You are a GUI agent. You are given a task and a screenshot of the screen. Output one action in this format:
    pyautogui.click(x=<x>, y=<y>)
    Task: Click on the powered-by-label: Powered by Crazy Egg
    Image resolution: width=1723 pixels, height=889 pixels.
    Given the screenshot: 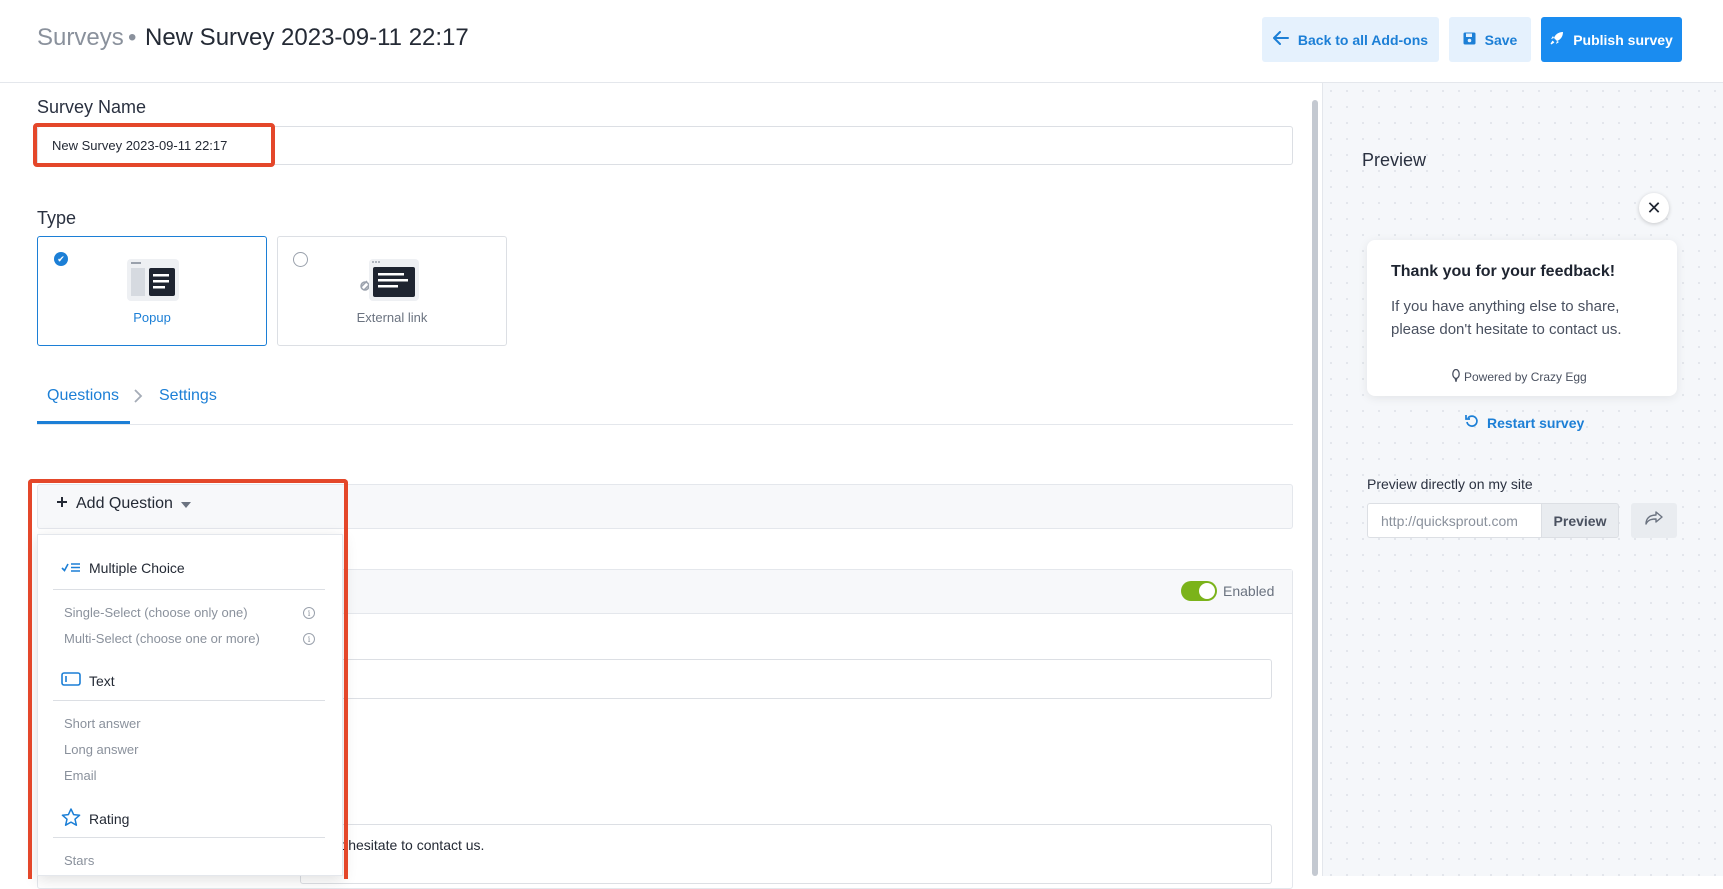 What is the action you would take?
    pyautogui.click(x=1525, y=377)
    